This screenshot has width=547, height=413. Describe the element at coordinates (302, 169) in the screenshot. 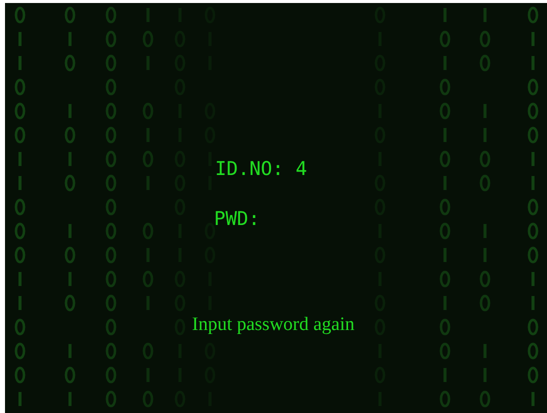

I see `id-value: 4` at that location.